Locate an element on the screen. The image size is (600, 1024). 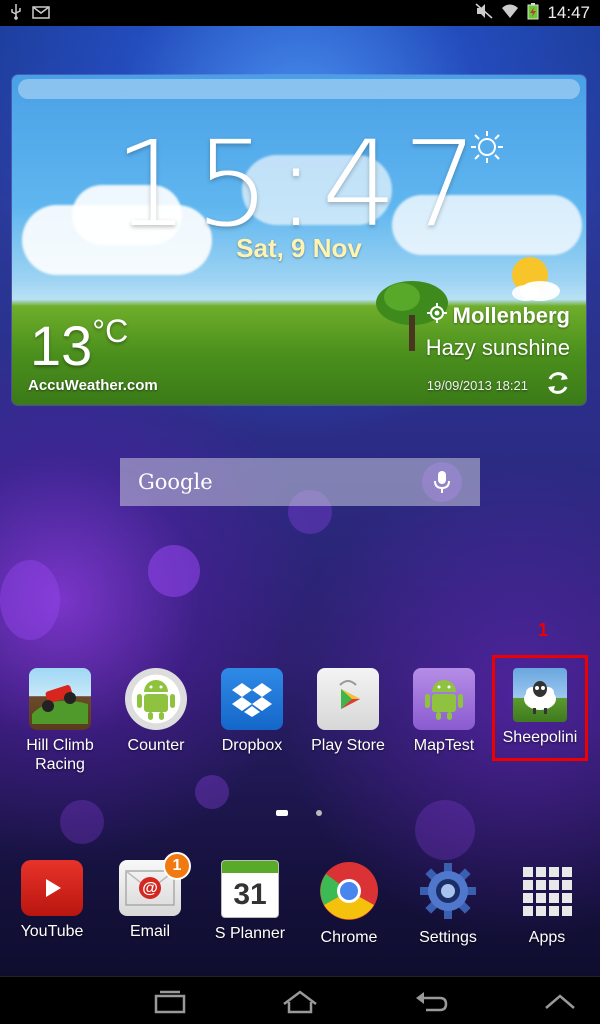
app-label: YouTube is located at coordinates (52, 931).